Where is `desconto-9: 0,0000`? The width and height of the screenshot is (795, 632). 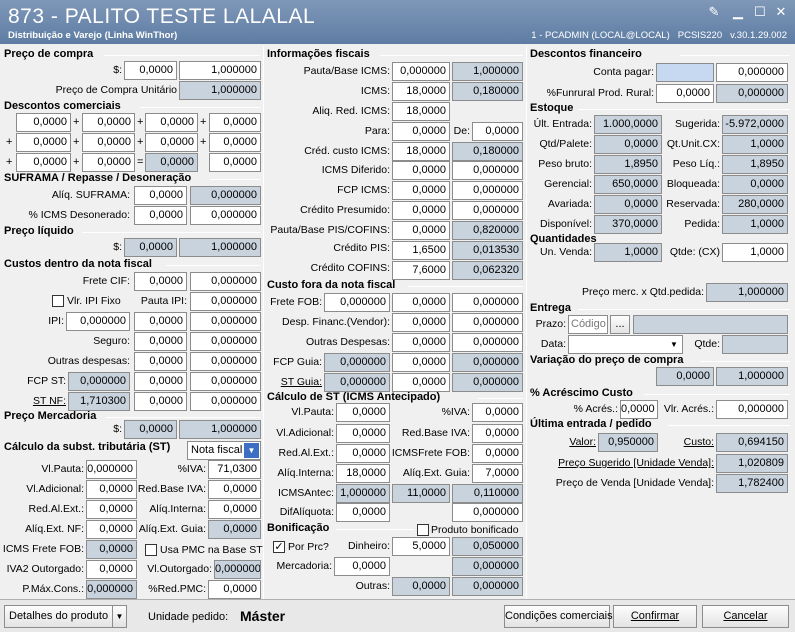
desconto-9: 0,0000 is located at coordinates (43, 162).